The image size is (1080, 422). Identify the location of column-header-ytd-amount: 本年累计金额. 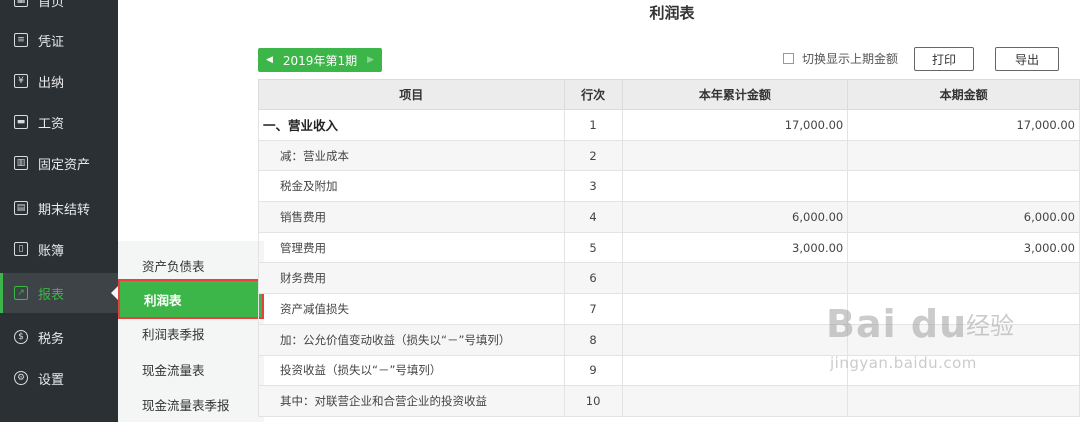
(735, 94).